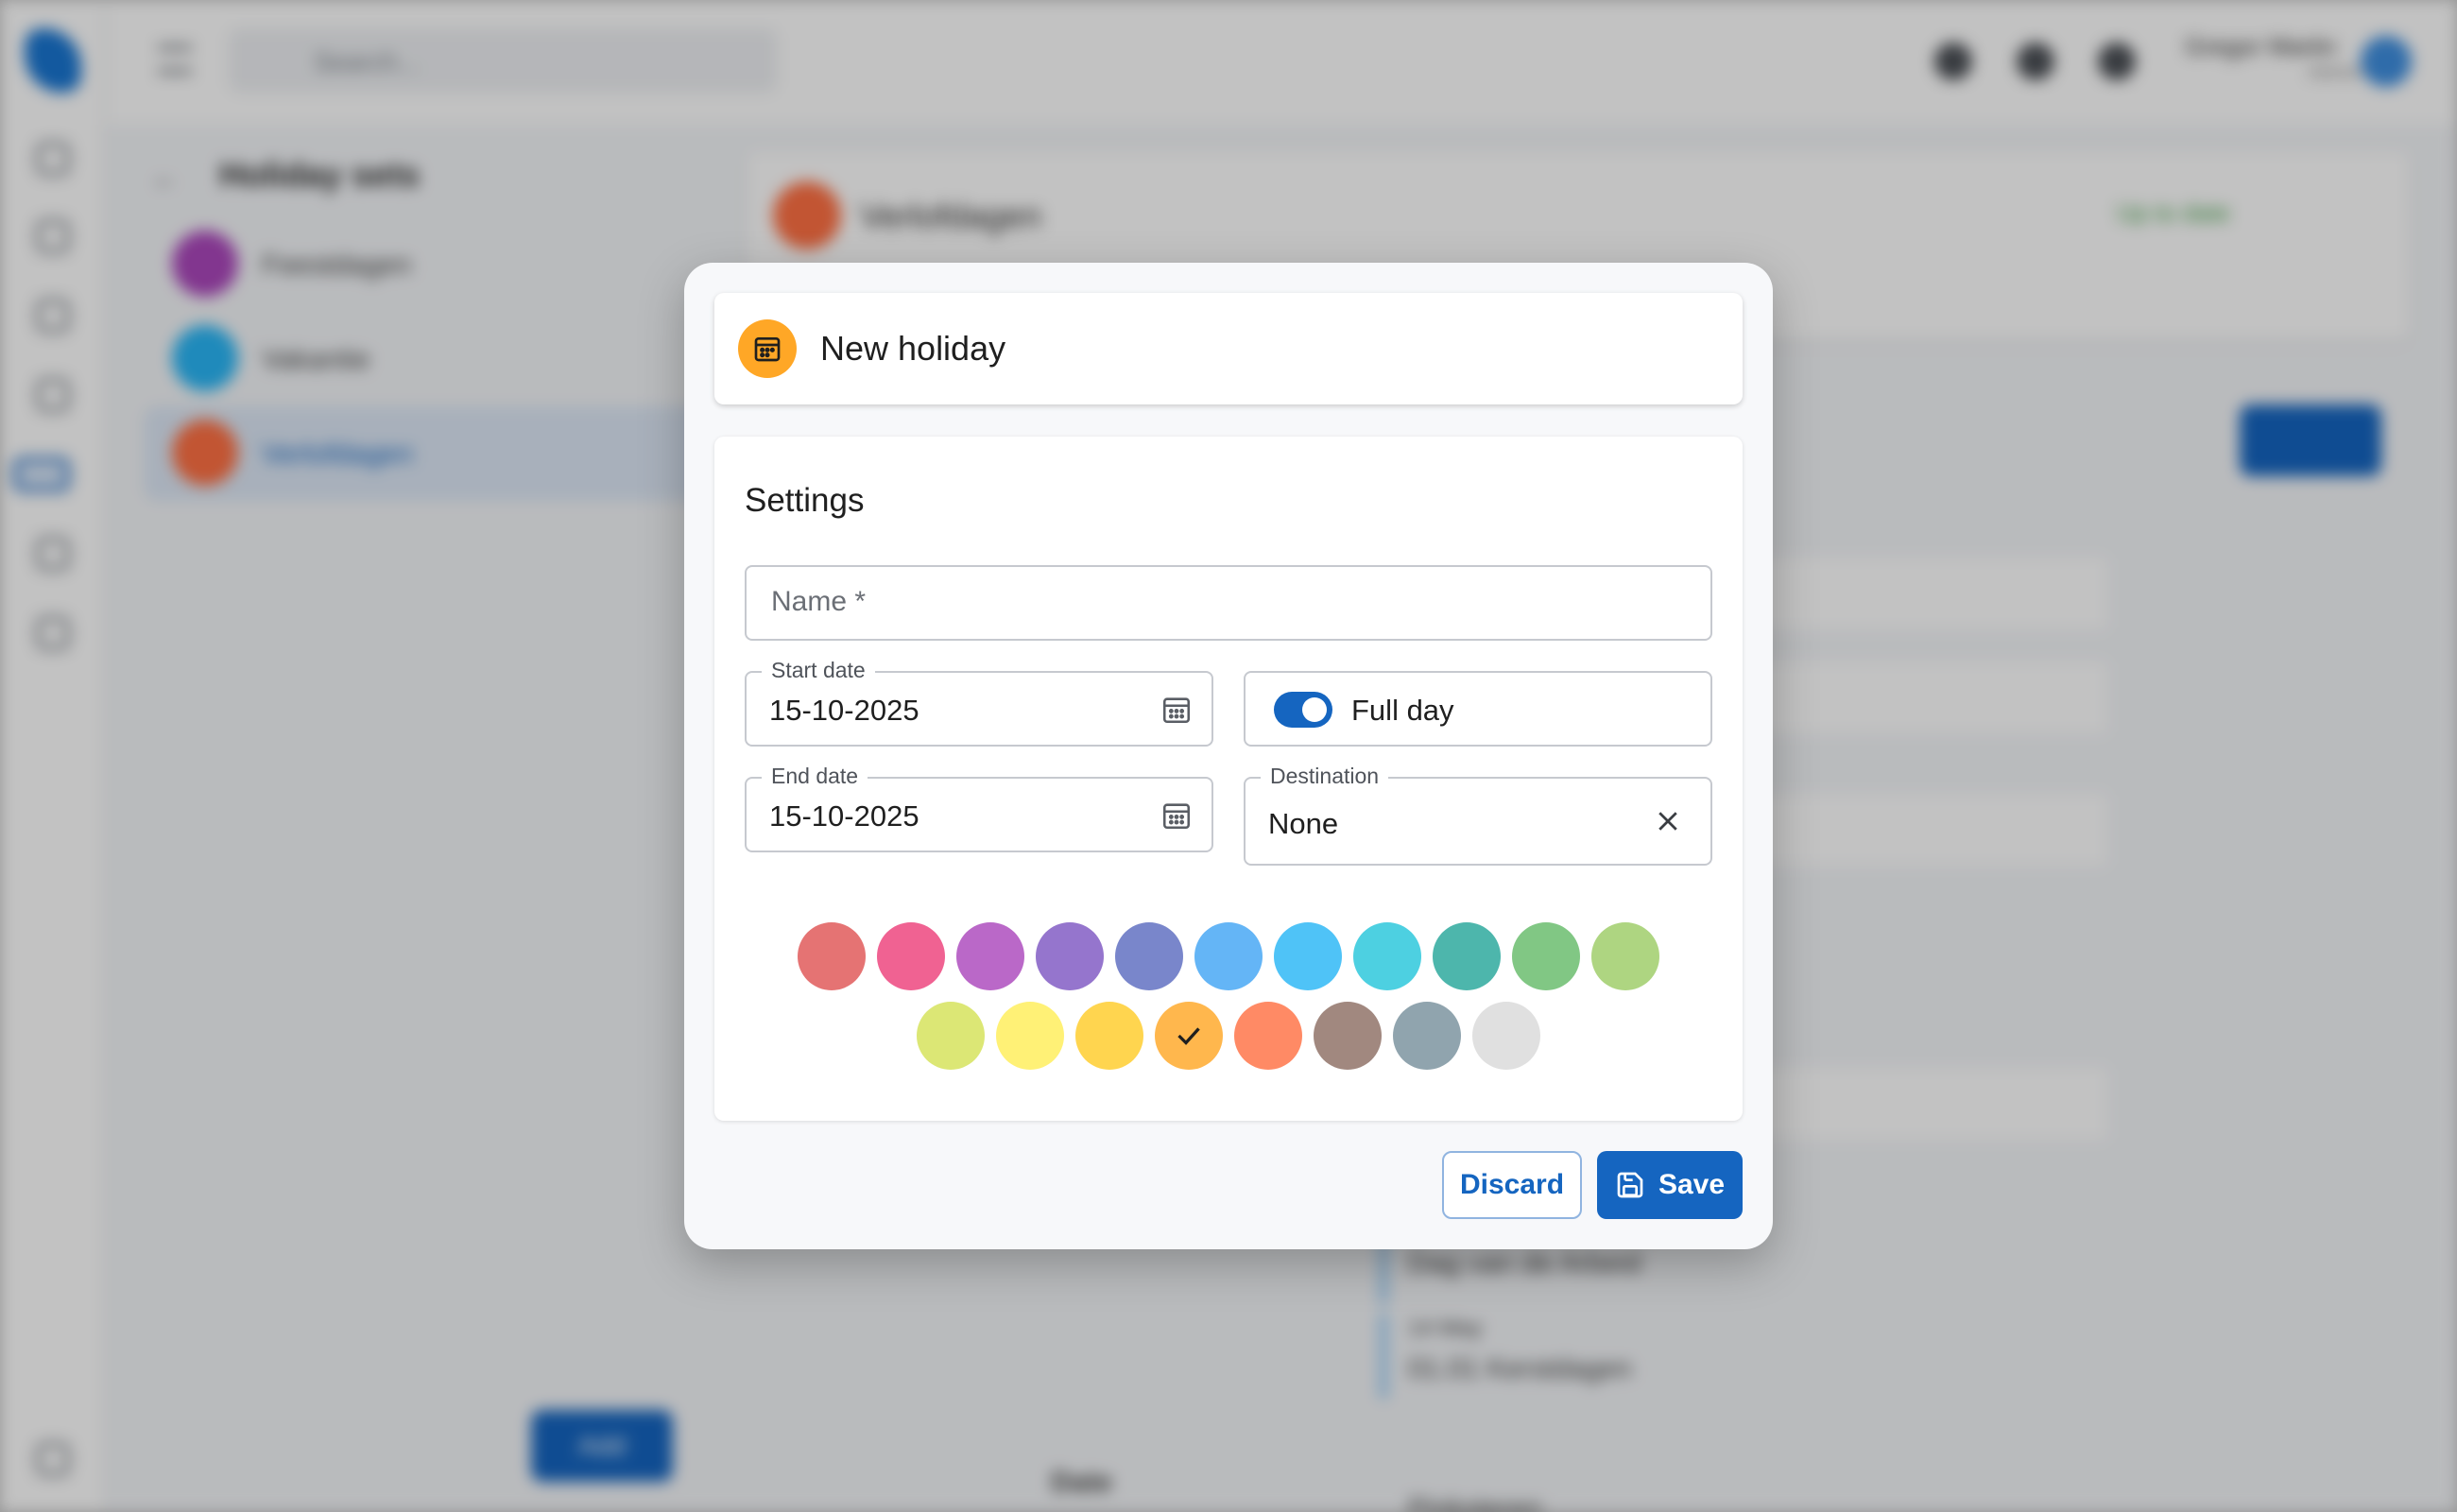 Image resolution: width=2457 pixels, height=1512 pixels. I want to click on discard-button: Discard, so click(1512, 1185).